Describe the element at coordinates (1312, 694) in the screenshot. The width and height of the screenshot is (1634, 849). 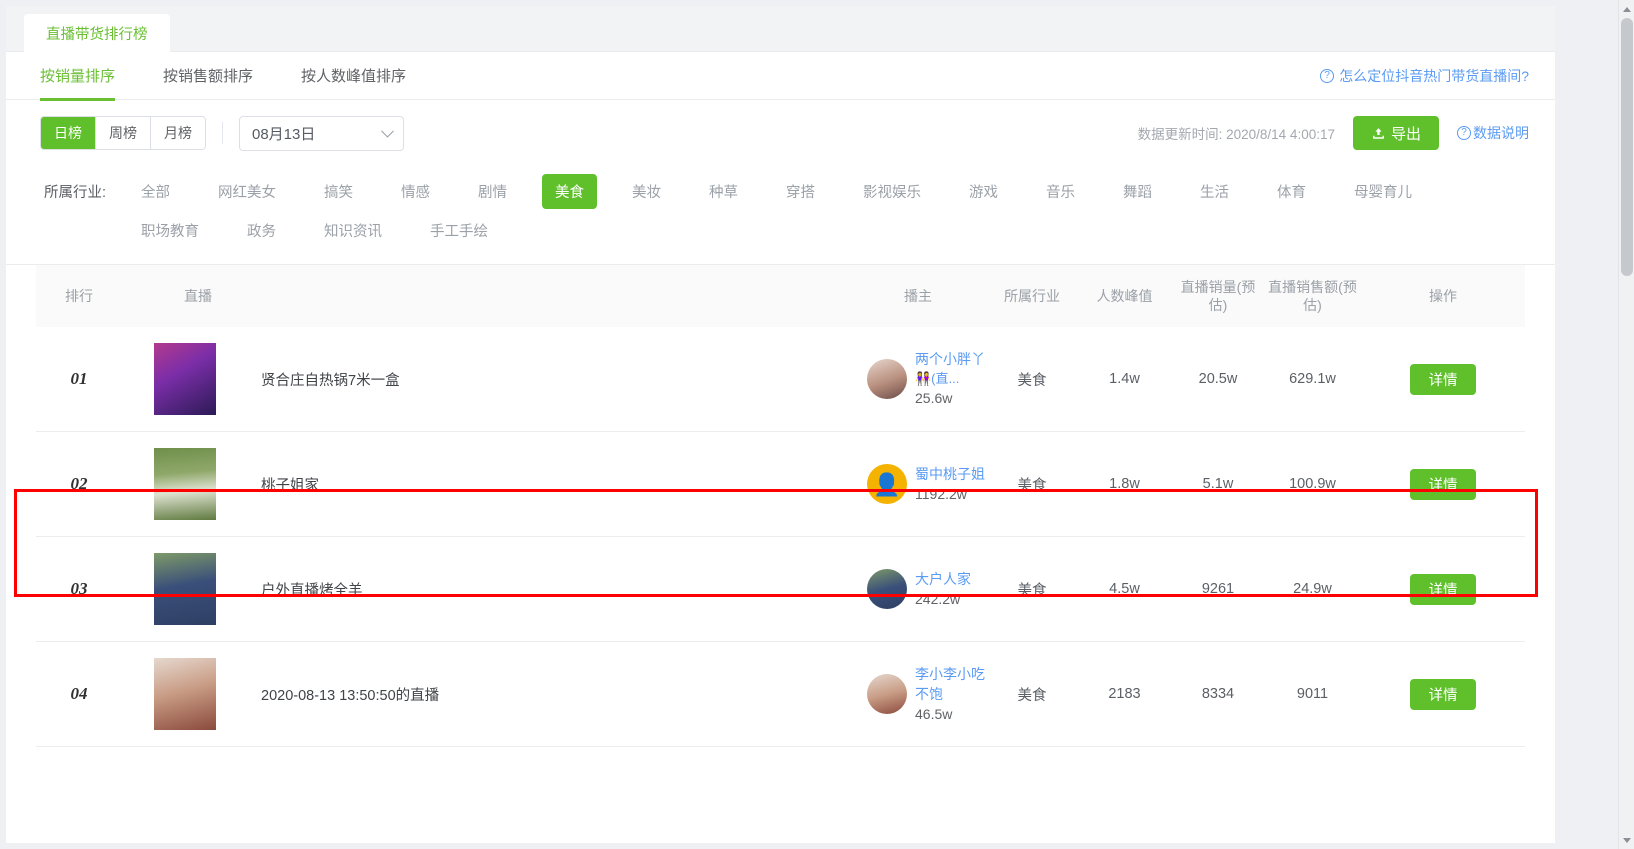
I see `row-sales: 9011` at that location.